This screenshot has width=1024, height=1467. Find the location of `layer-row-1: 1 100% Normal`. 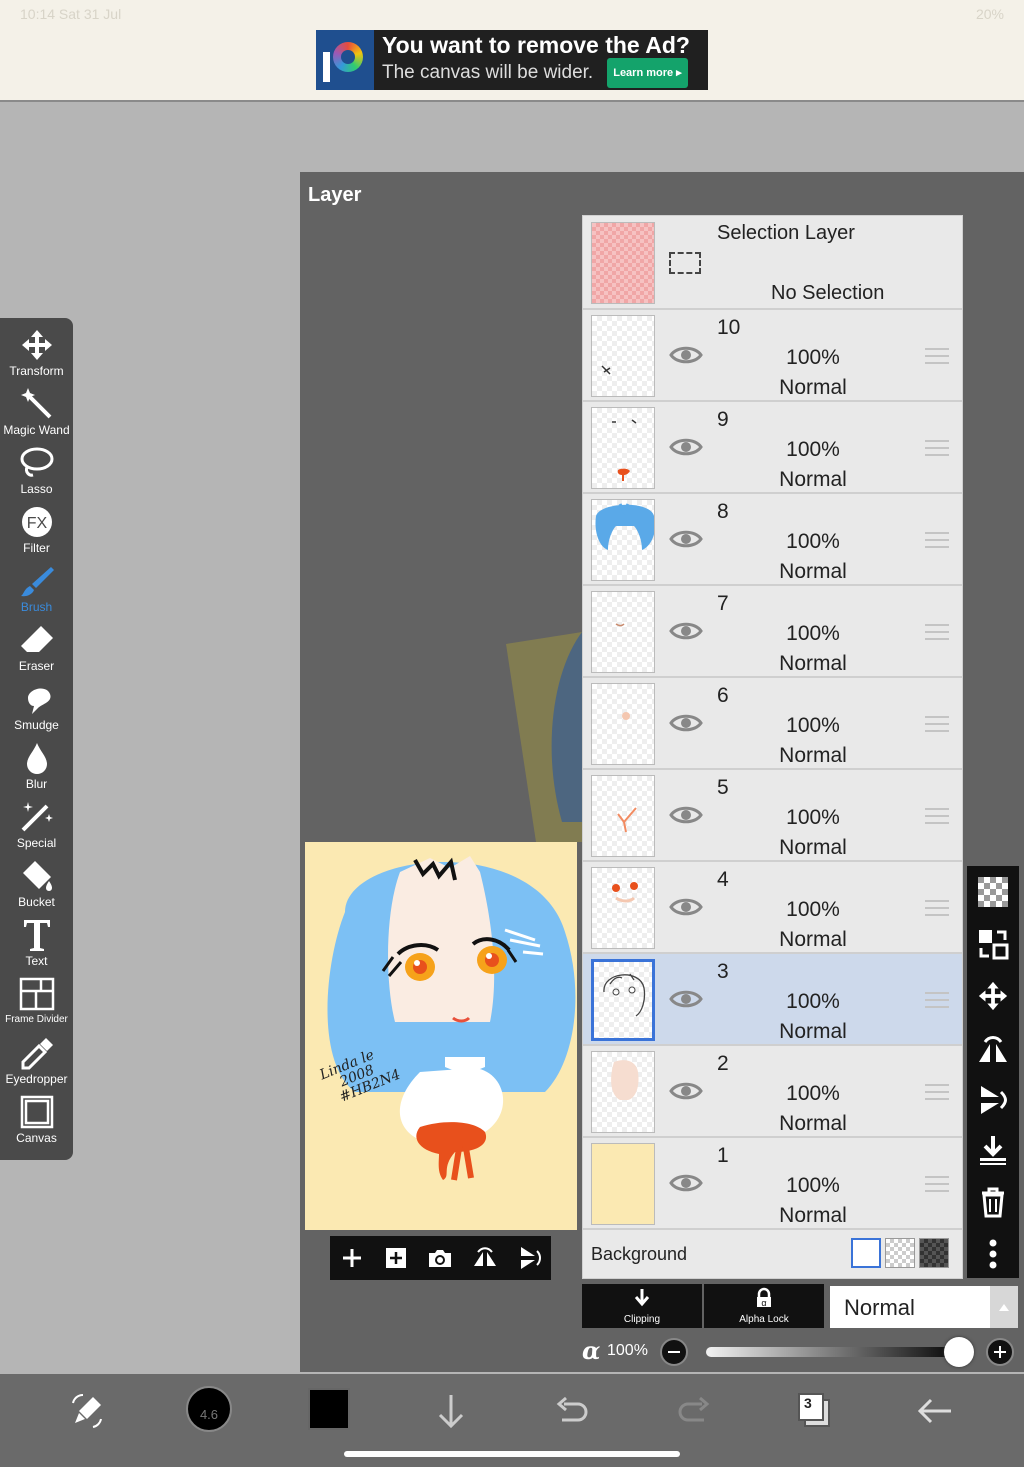

layer-row-1: 1 100% Normal is located at coordinates (772, 1184).